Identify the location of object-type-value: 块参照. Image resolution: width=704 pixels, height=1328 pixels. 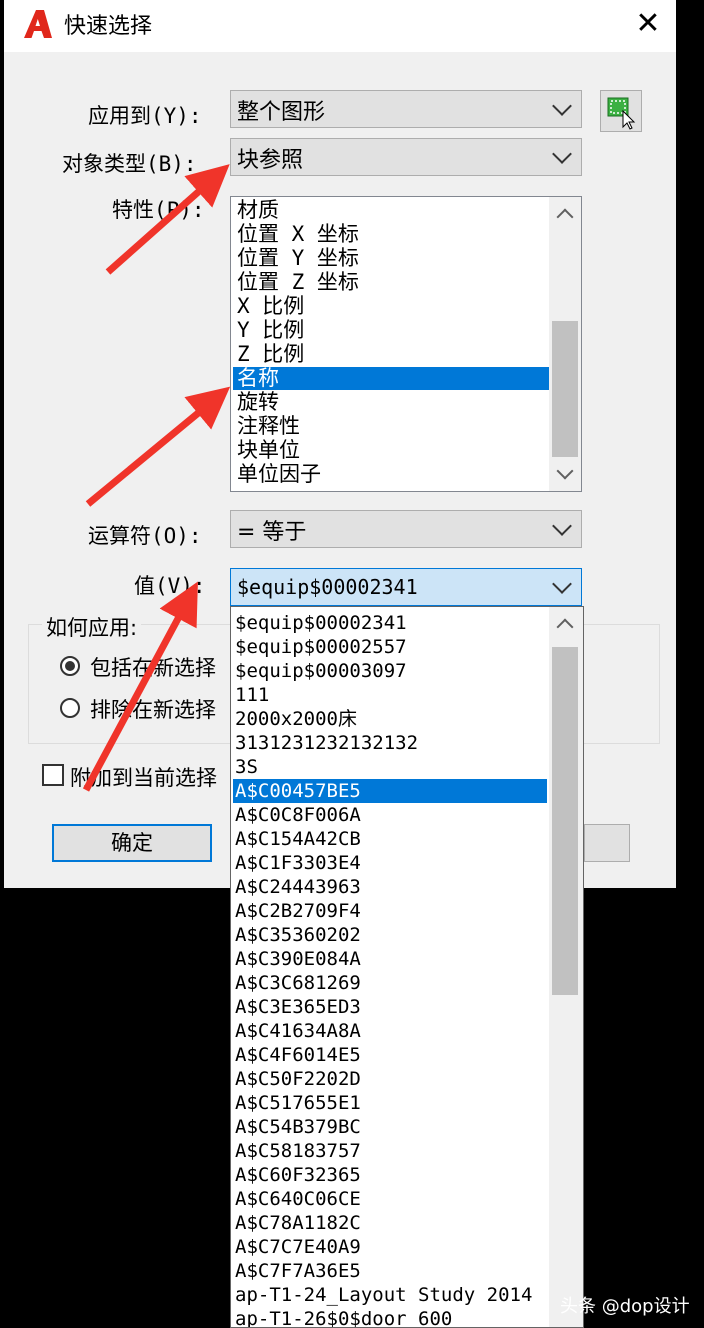
(270, 160).